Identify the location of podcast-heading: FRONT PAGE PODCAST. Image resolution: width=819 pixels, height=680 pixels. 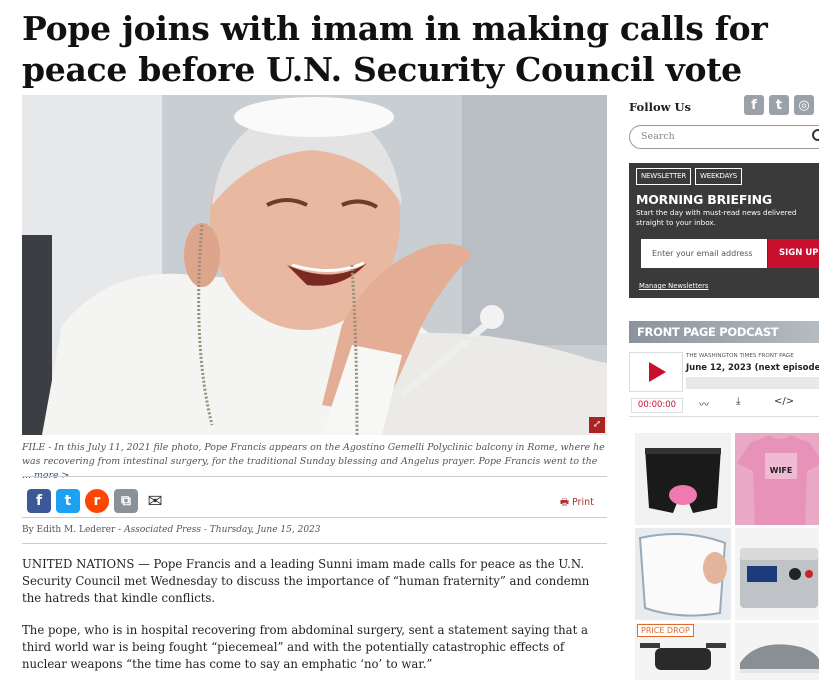
(724, 332).